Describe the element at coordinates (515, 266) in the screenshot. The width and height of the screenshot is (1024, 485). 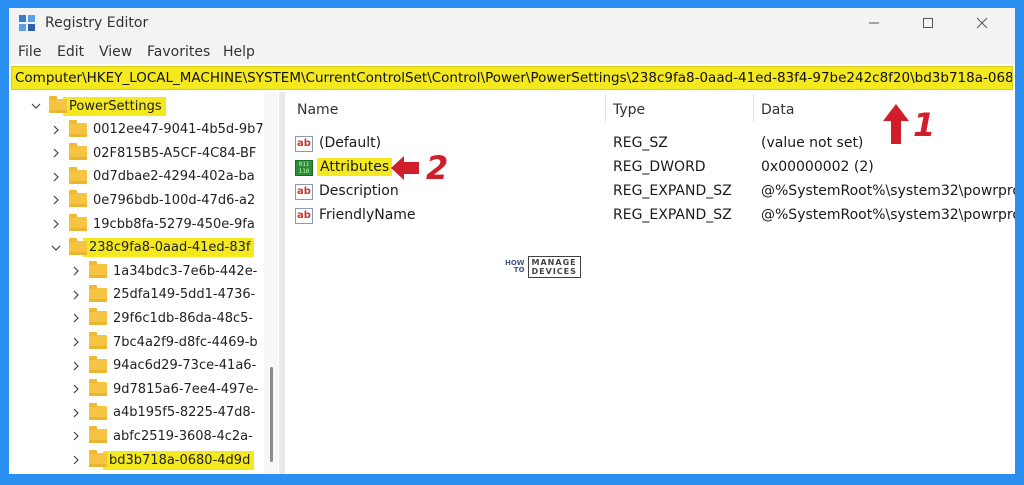
I see `watermark-how-to: HOW TO` at that location.